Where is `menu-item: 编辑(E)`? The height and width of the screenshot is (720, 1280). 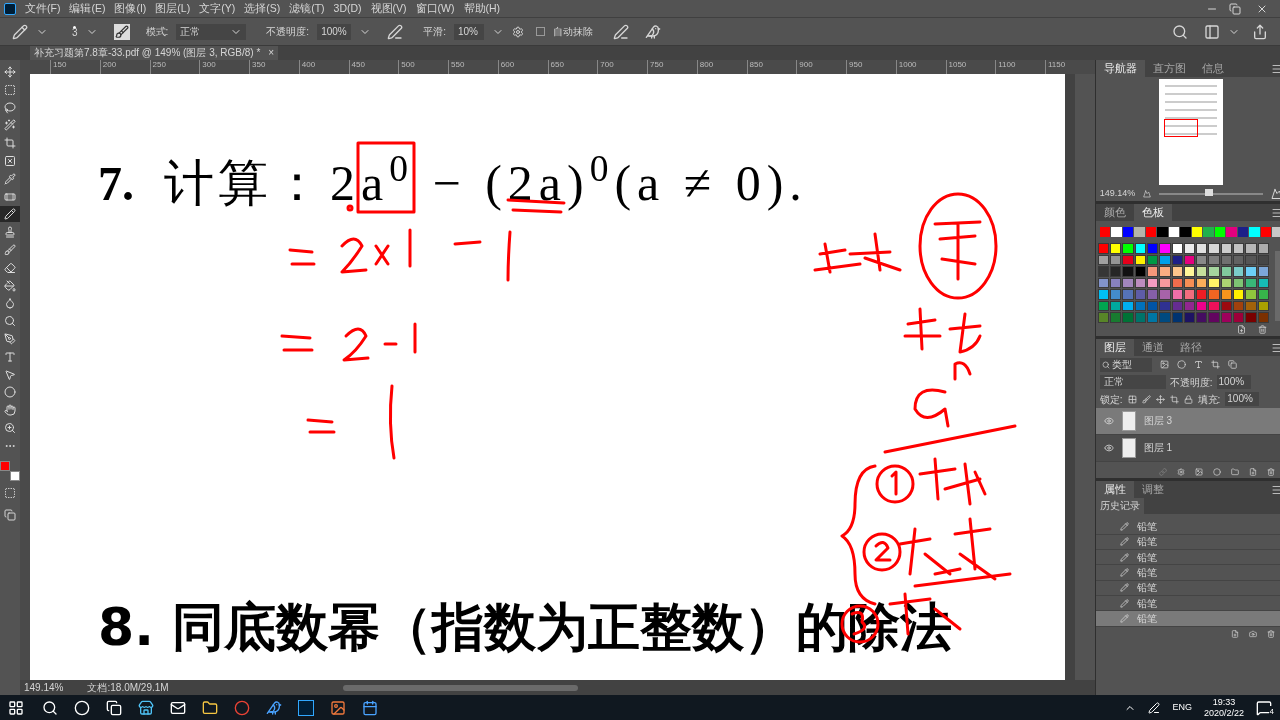
menu-item: 编辑(E) is located at coordinates (87, 8).